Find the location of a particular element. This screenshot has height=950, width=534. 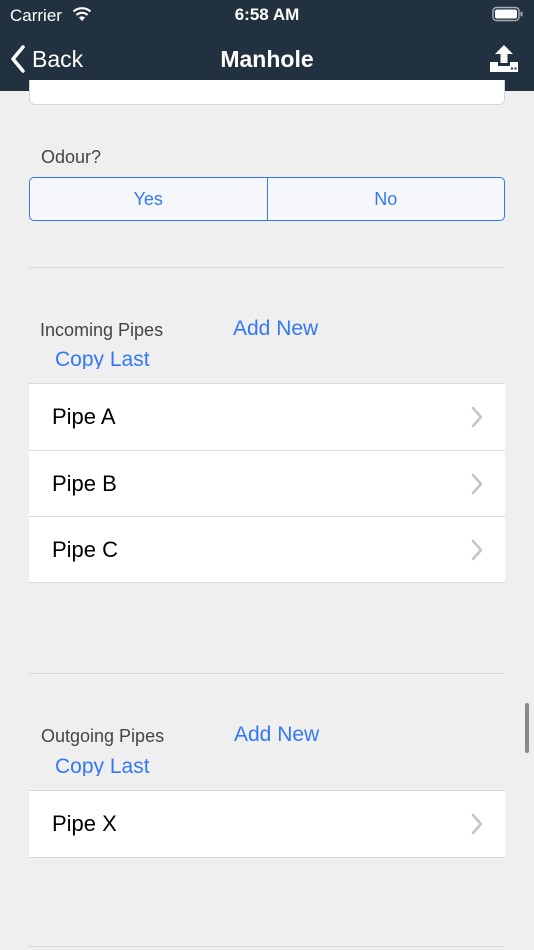

page-title: Manhole is located at coordinates (267, 59).